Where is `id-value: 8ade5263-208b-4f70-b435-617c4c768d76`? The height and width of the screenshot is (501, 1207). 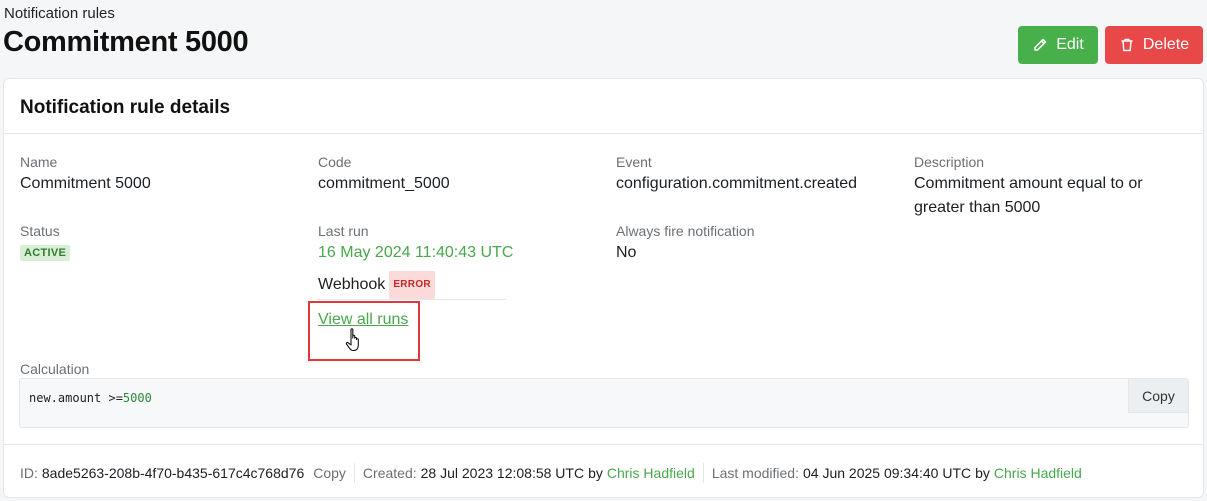 id-value: 8ade5263-208b-4f70-b435-617c4c768d76 is located at coordinates (173, 473).